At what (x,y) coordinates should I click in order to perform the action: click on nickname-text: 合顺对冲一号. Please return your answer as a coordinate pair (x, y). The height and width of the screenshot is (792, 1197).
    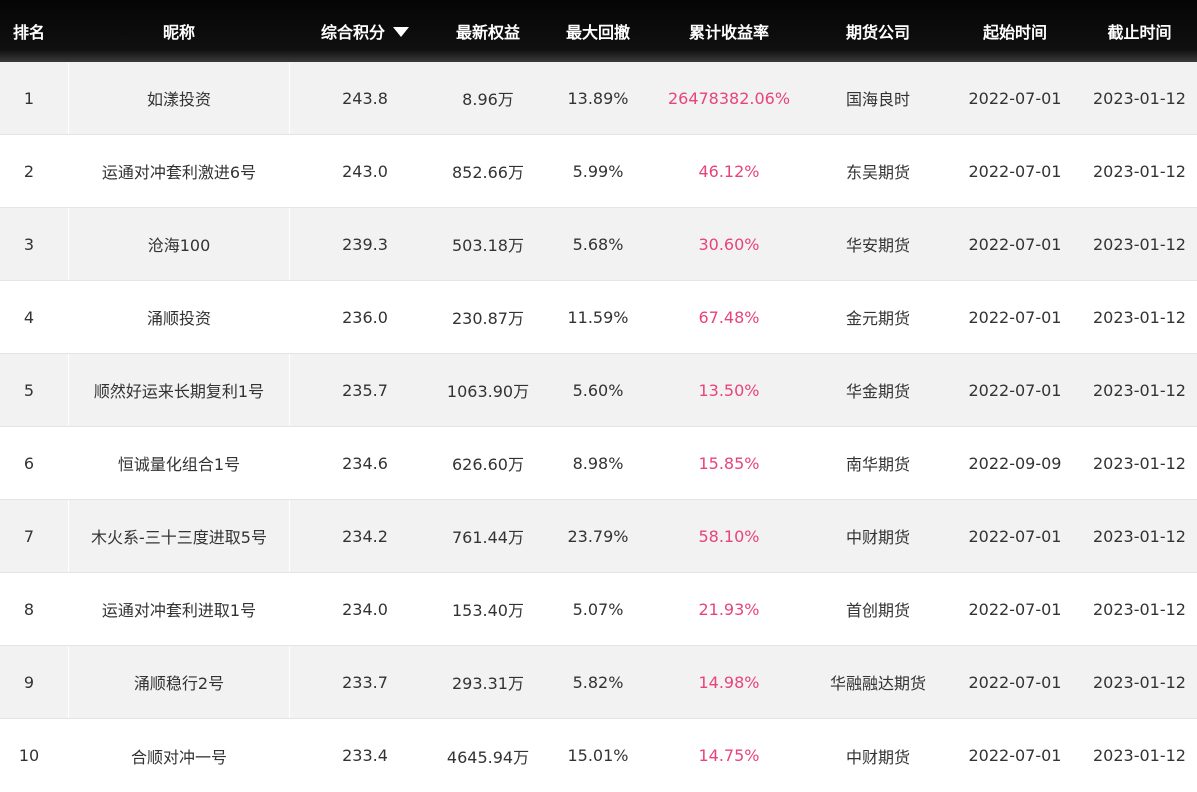
    Looking at the image, I should click on (178, 757).